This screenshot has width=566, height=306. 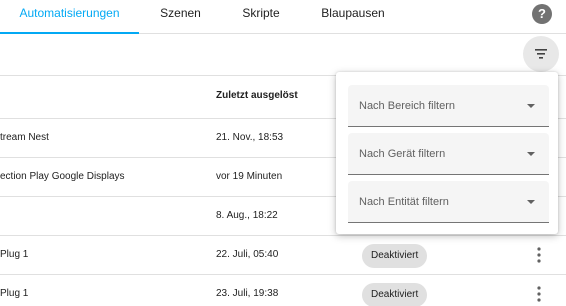 What do you see at coordinates (404, 202) in the screenshot?
I see `entity-filter-label: Nach Entität filtern` at bounding box center [404, 202].